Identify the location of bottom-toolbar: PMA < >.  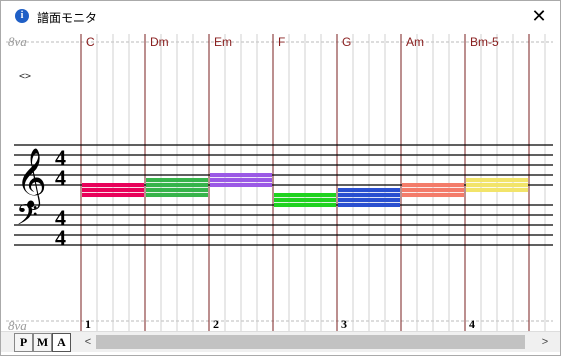
(280, 341).